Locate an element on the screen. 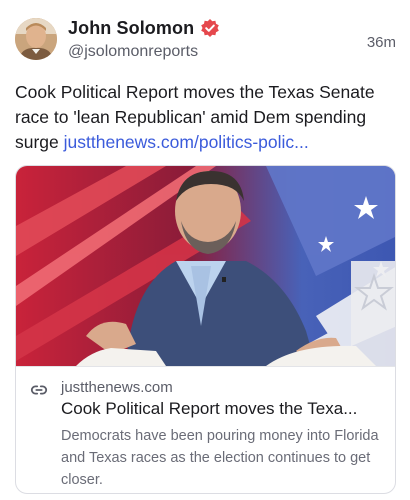 This screenshot has height=500, width=410. author-block: John Solomon @jsolomonreports is located at coordinates (144, 38).